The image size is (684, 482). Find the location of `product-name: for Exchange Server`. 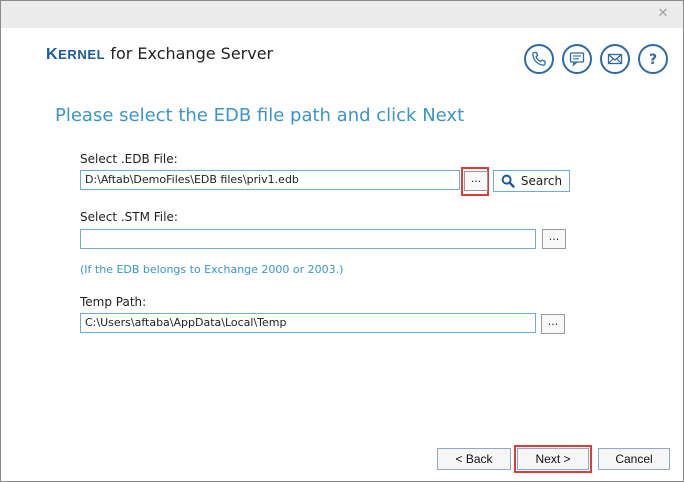

product-name: for Exchange Server is located at coordinates (189, 53).